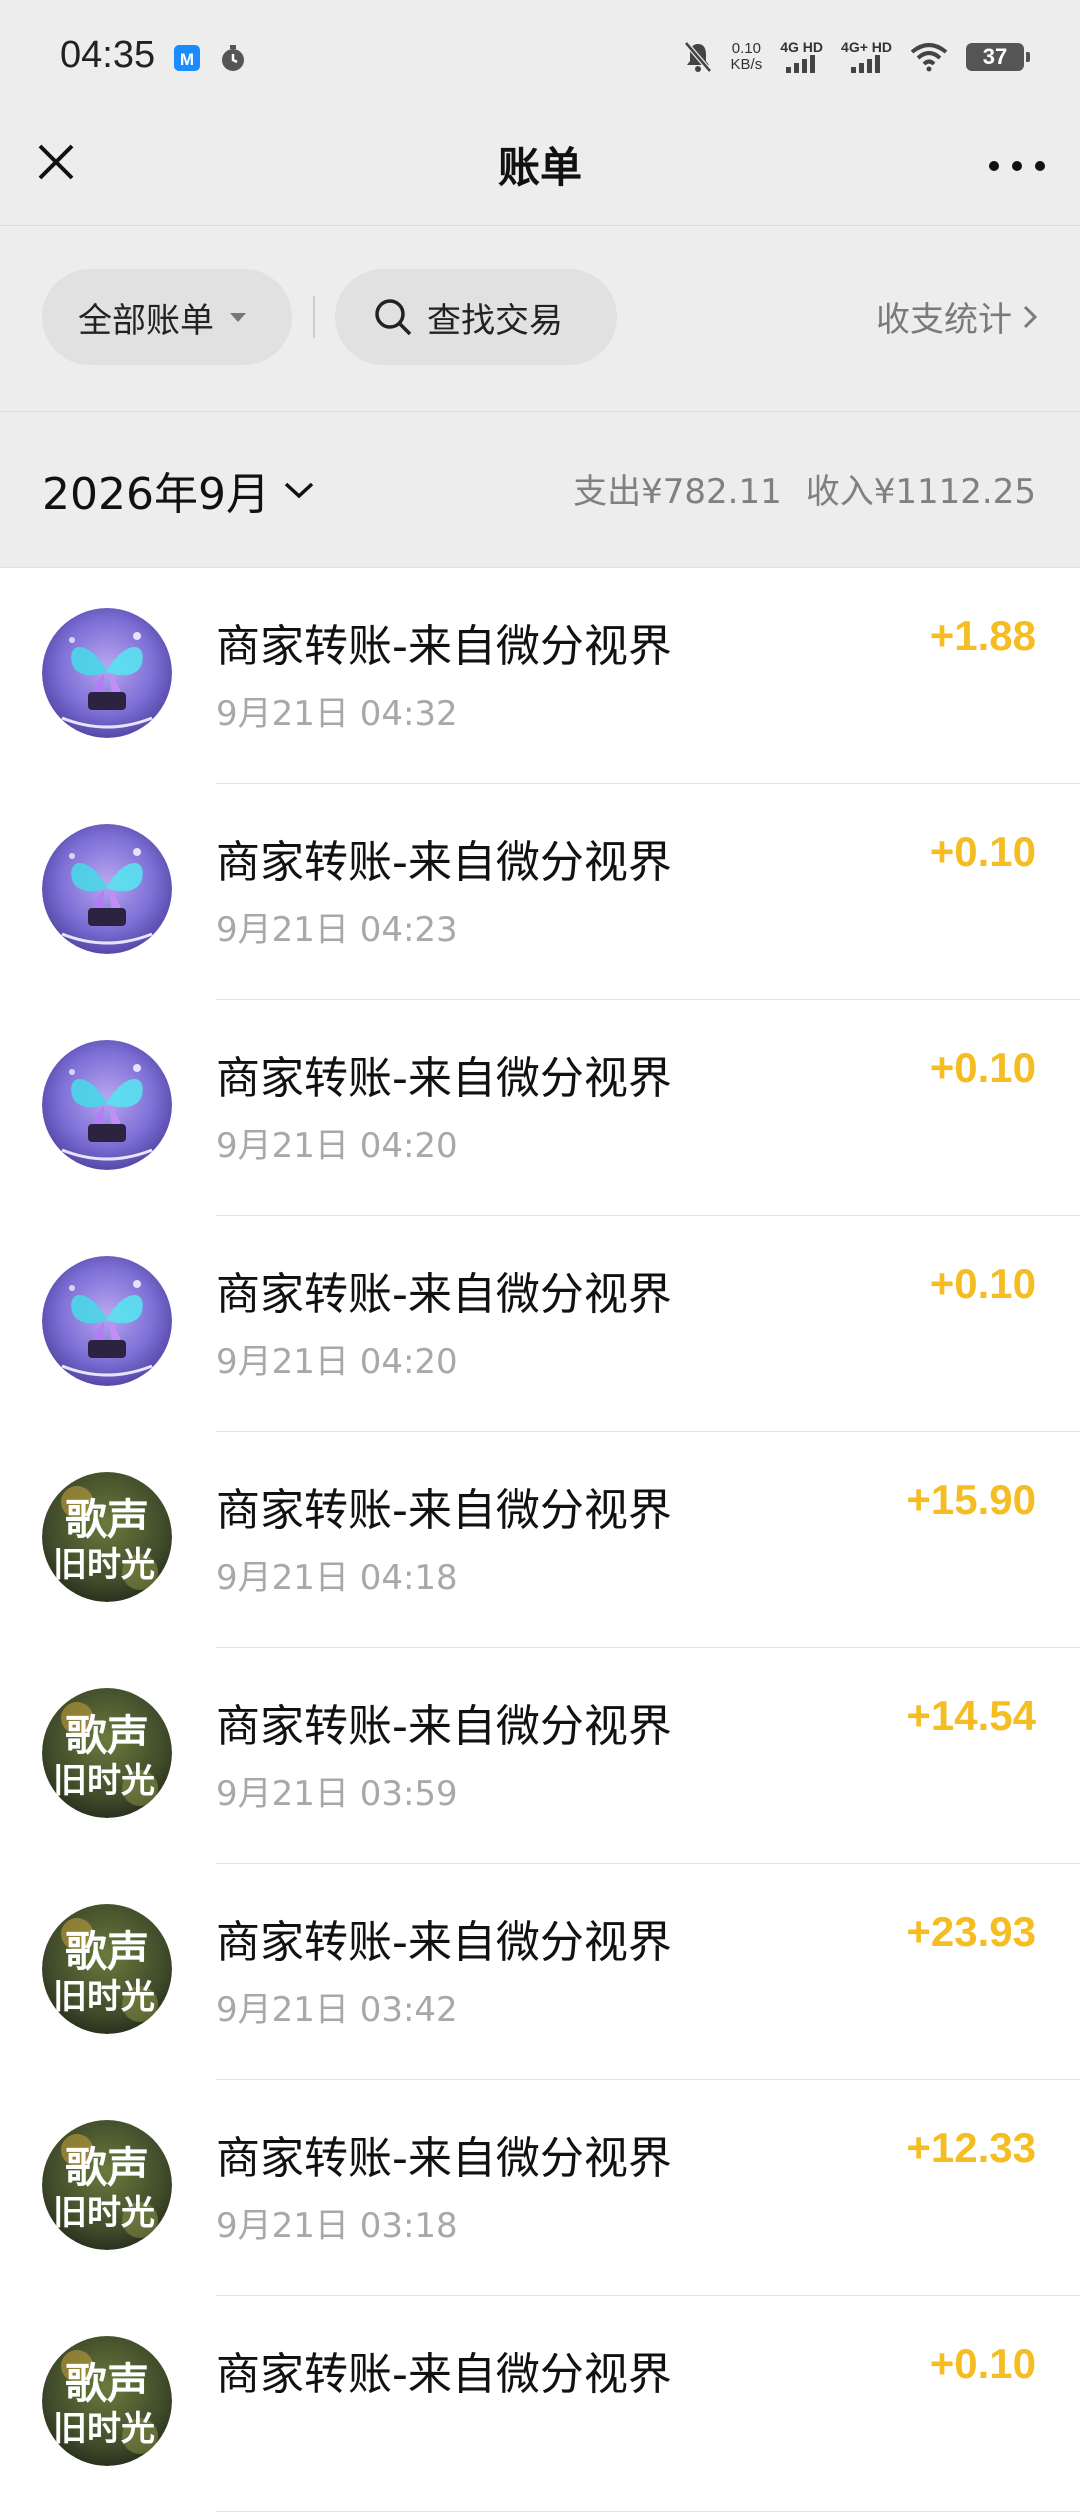  I want to click on transaction-amount: +15.90, so click(971, 1499).